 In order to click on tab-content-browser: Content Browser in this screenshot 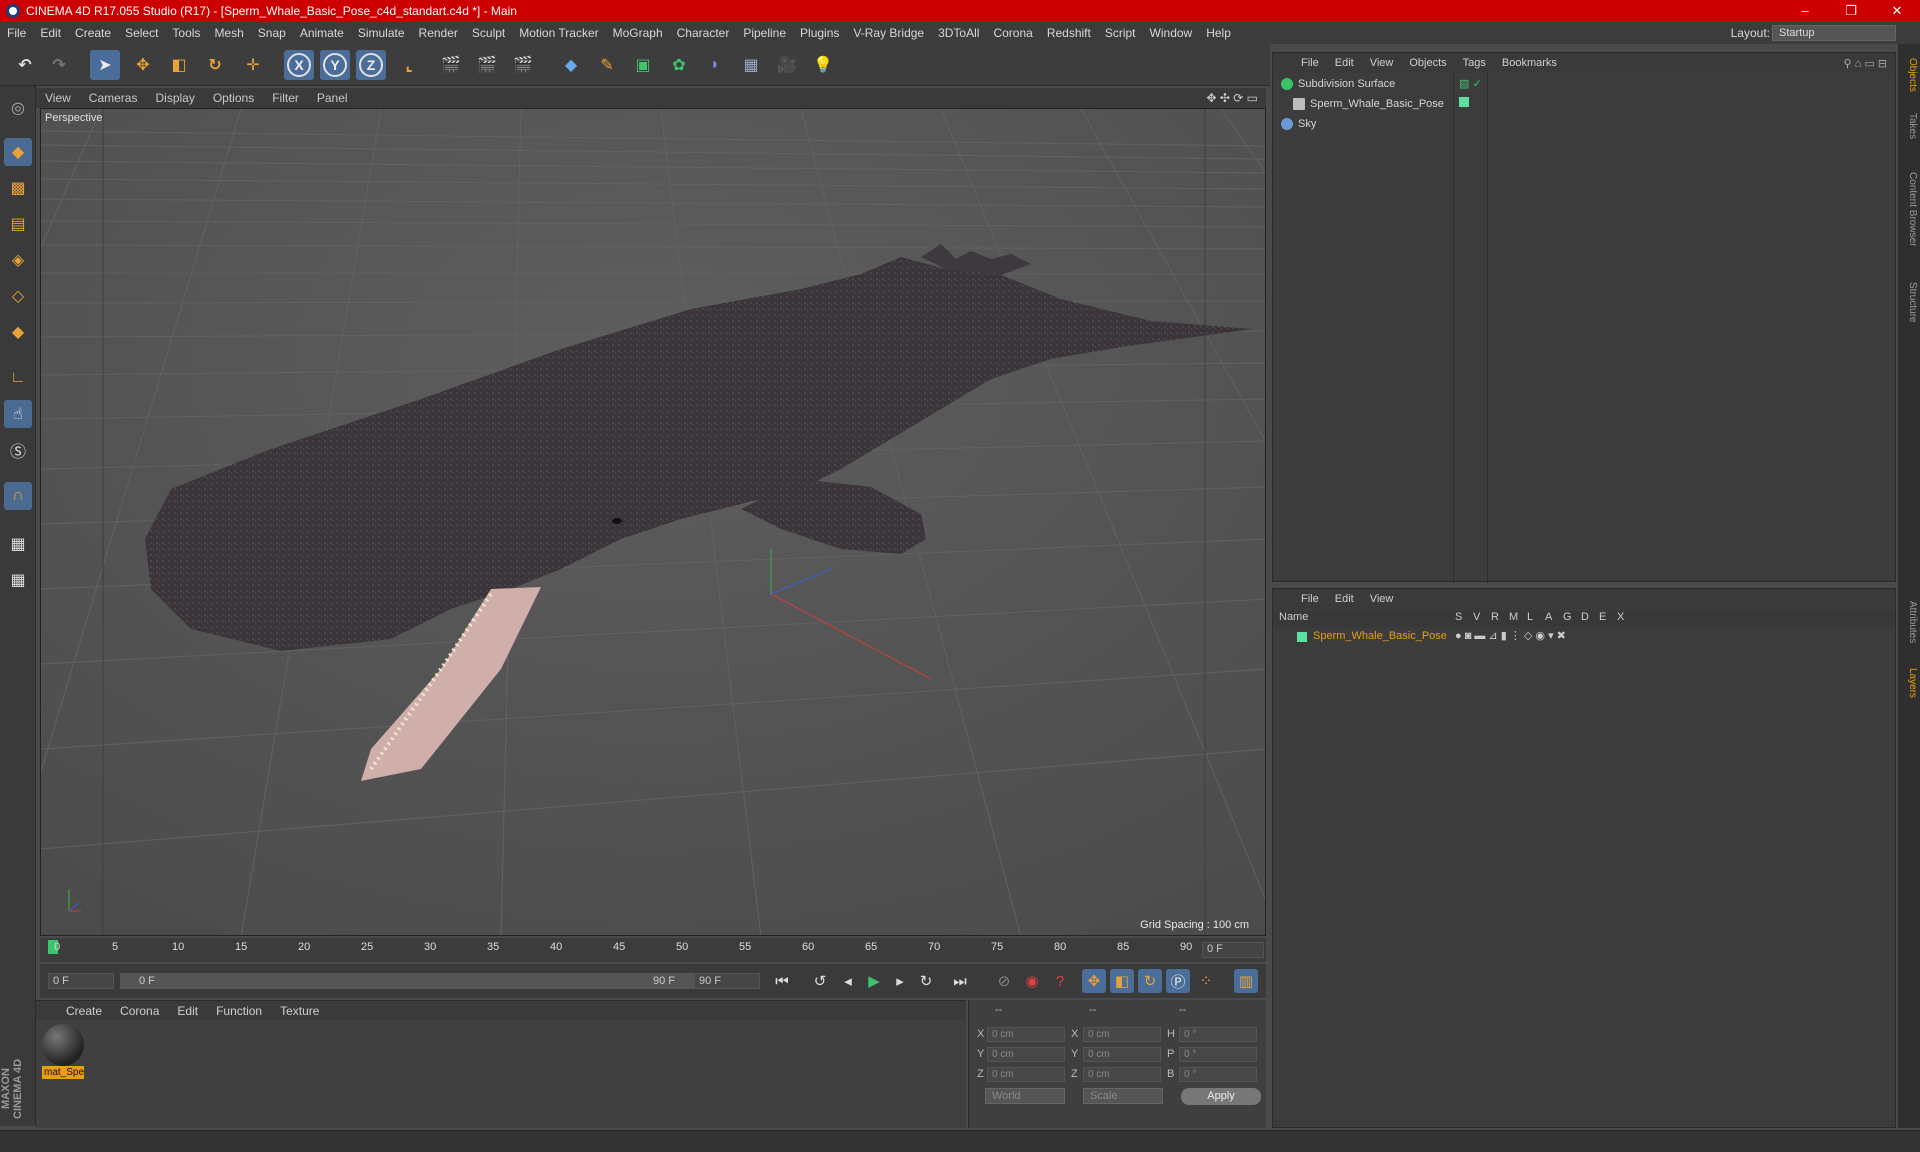, I will do `click(1909, 209)`.